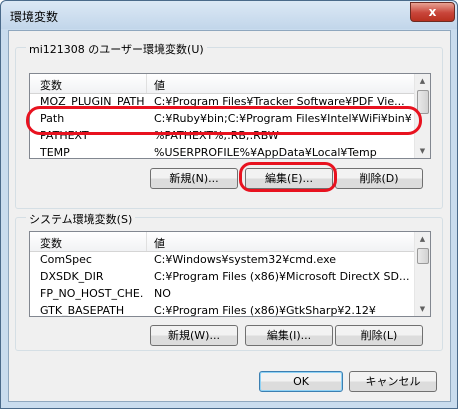 The width and height of the screenshot is (458, 409). What do you see at coordinates (379, 335) in the screenshot?
I see `system-delete-button: 削除(L)` at bounding box center [379, 335].